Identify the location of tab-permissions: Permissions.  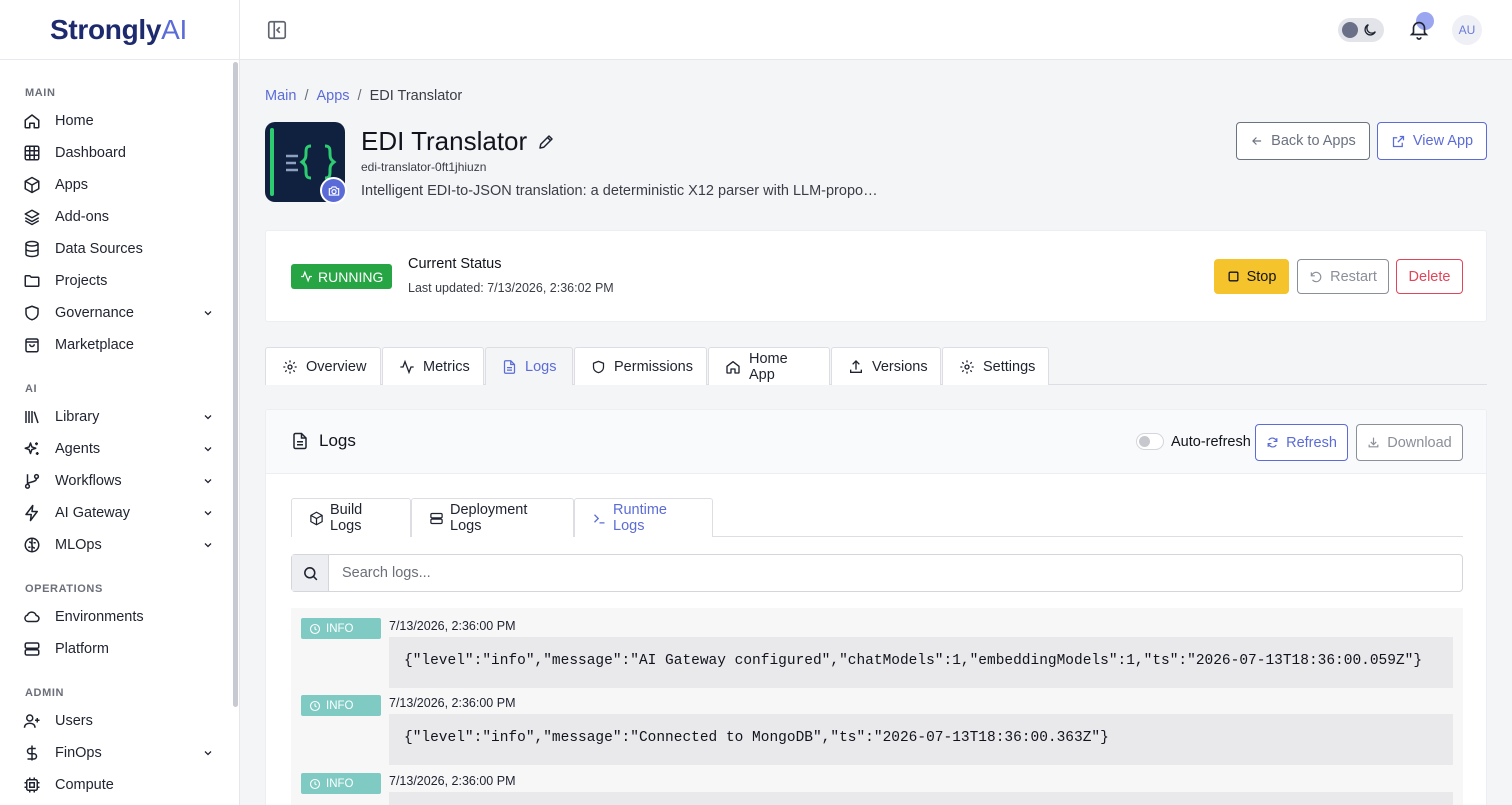
(640, 366).